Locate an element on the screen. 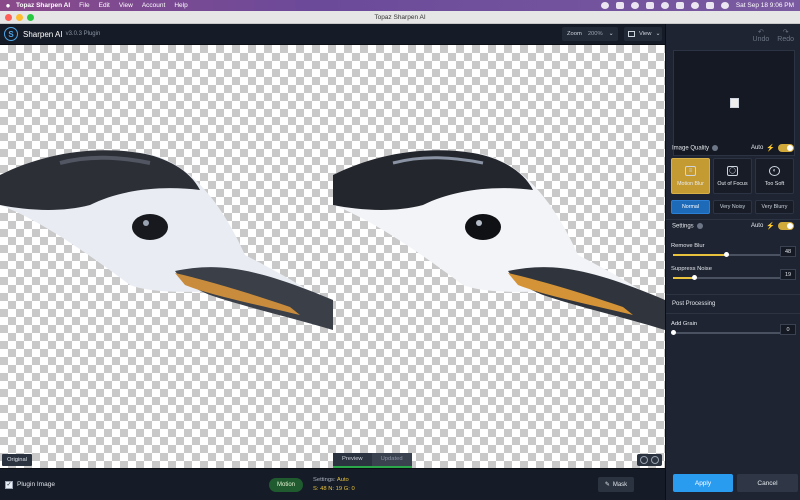  mask-button: ✎ Mask is located at coordinates (616, 484).